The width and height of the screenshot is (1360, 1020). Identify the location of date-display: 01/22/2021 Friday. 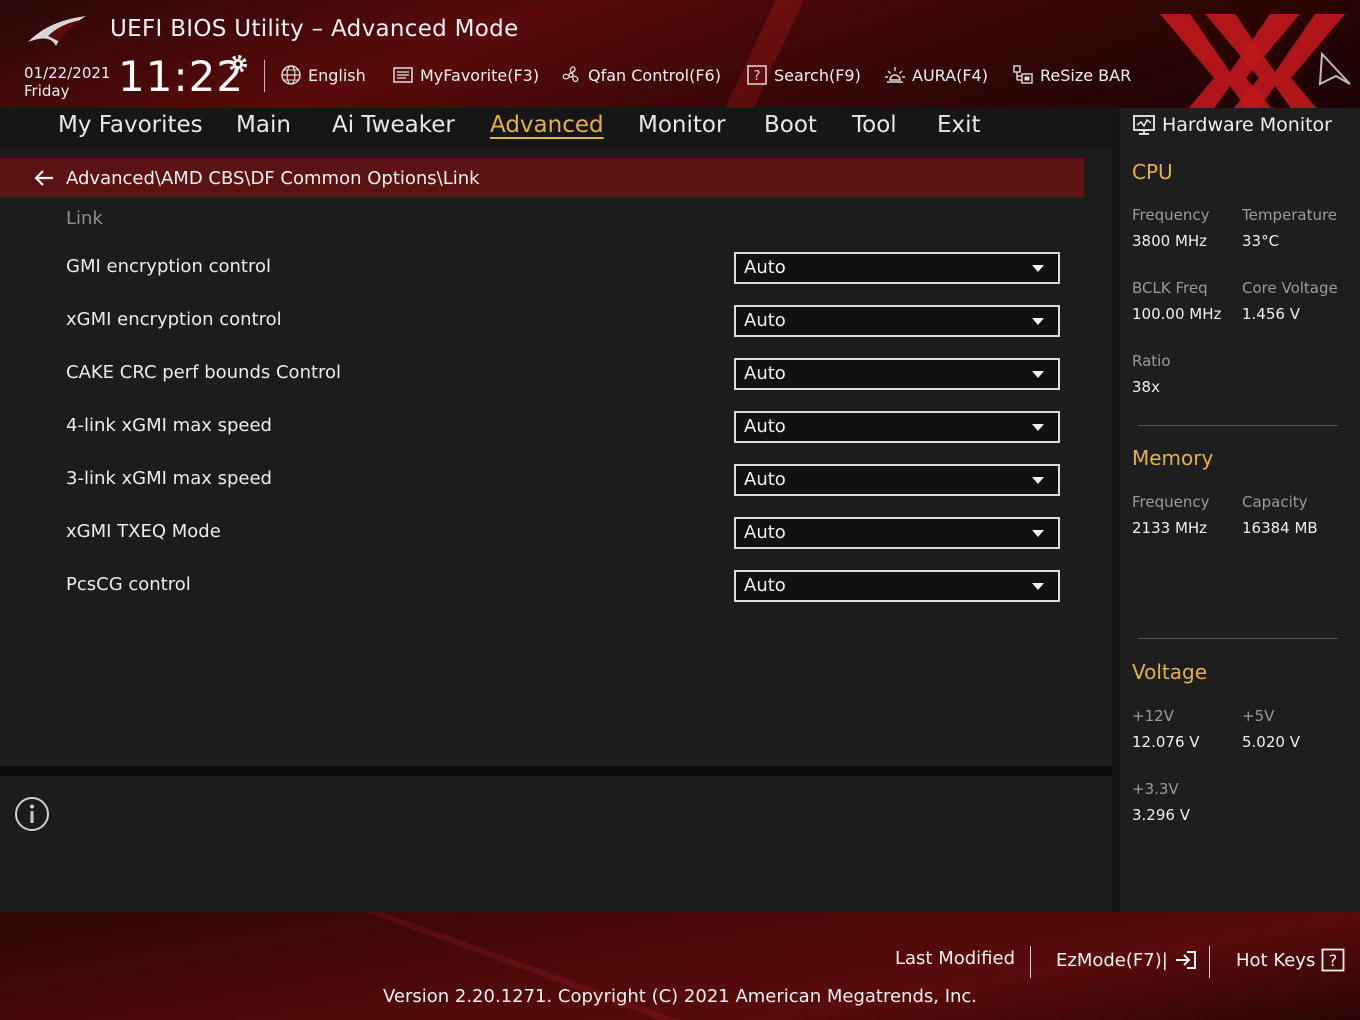
(67, 82).